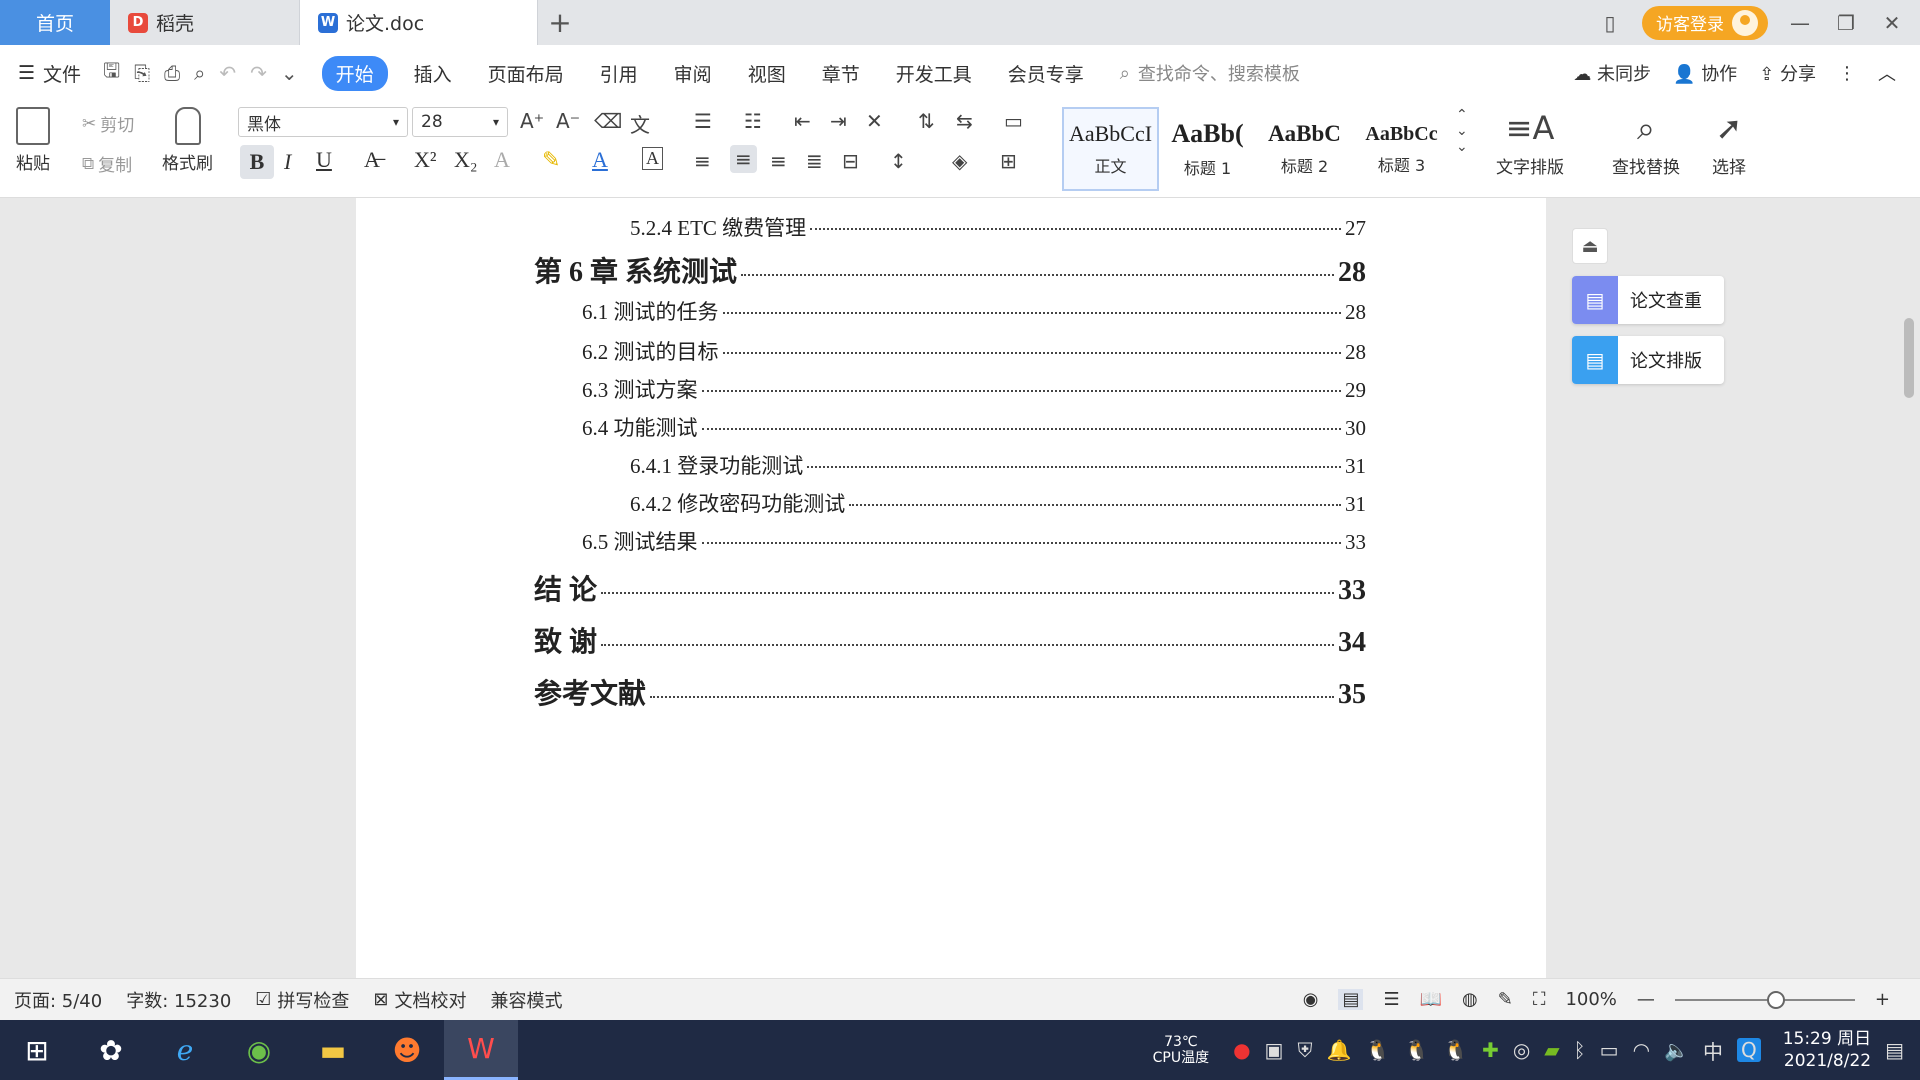  Describe the element at coordinates (1181, 1050) in the screenshot. I see `cpu-temp-widget: 73℃ CPU温度` at that location.